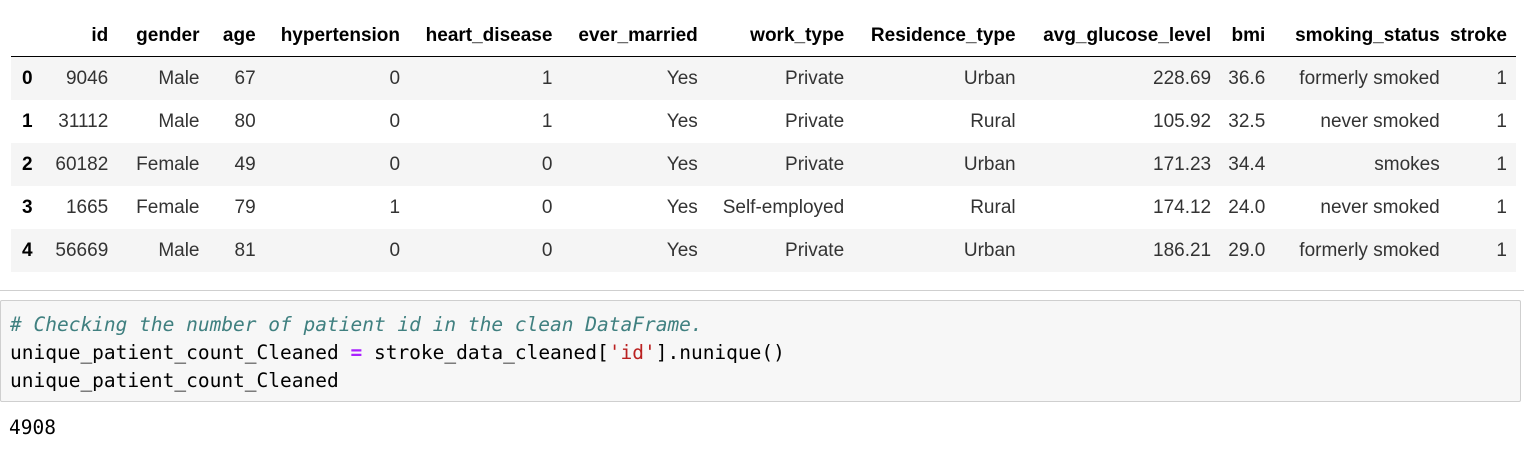  What do you see at coordinates (83, 121) in the screenshot?
I see `table-cell: 31112` at bounding box center [83, 121].